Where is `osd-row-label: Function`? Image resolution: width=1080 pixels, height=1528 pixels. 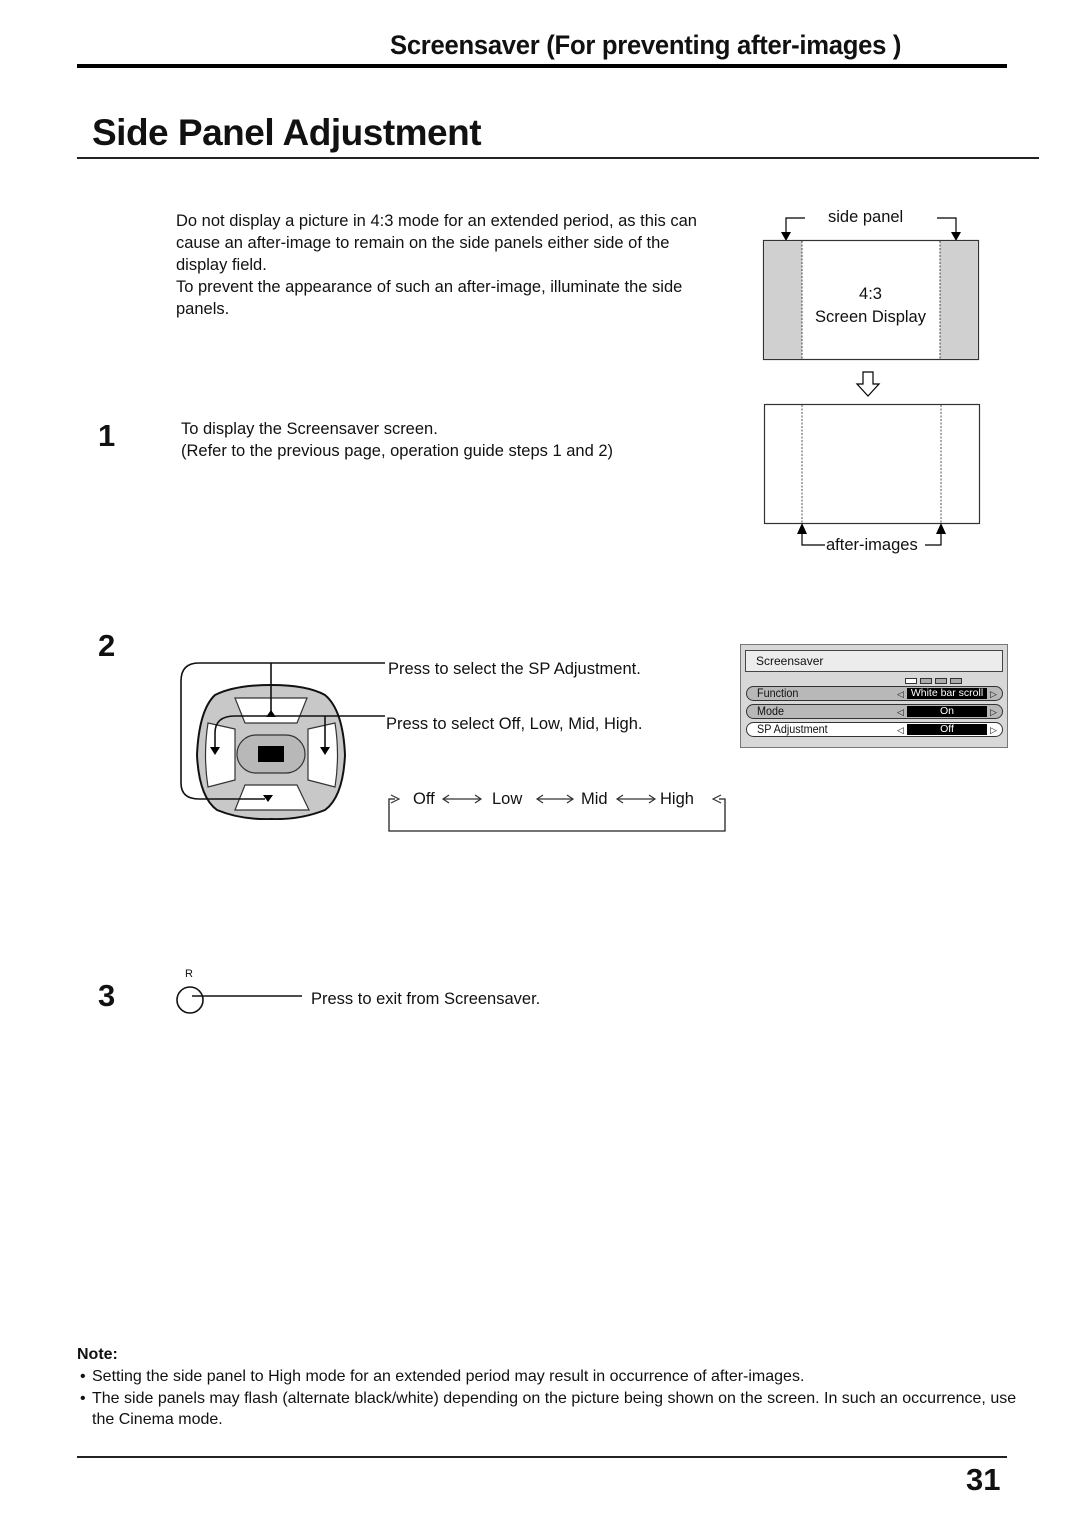
osd-row-label: Function is located at coordinates (778, 693).